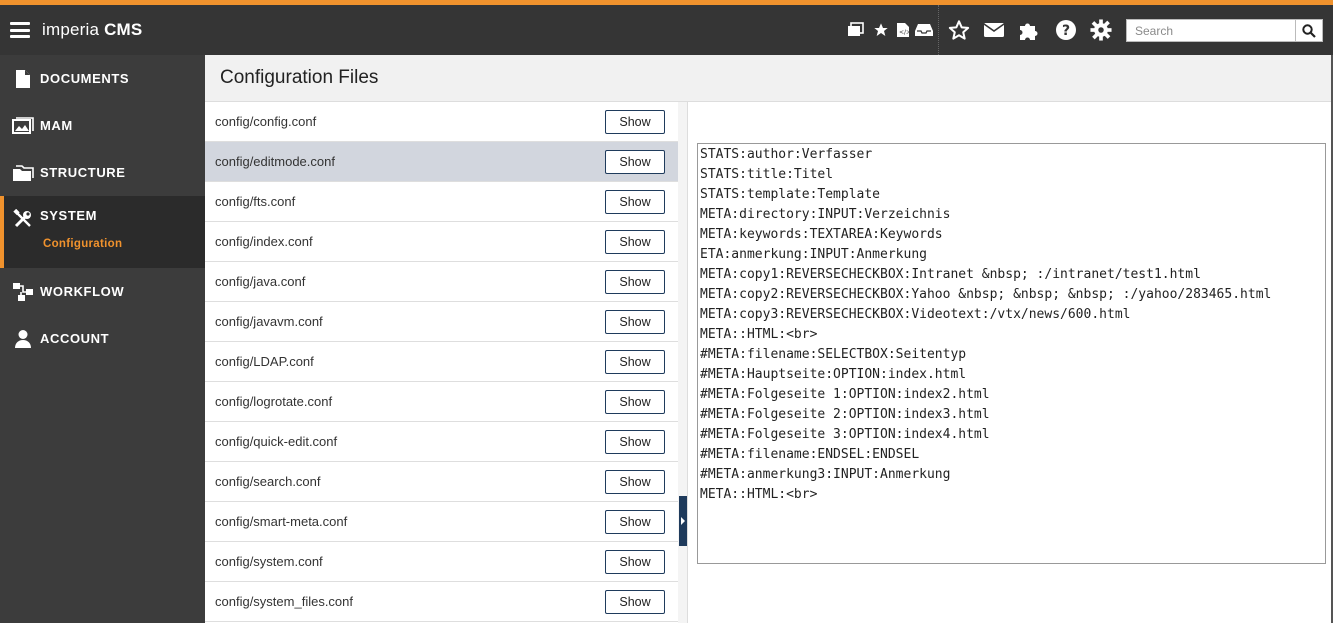 The height and width of the screenshot is (623, 1333). I want to click on documents-icon, so click(856, 30).